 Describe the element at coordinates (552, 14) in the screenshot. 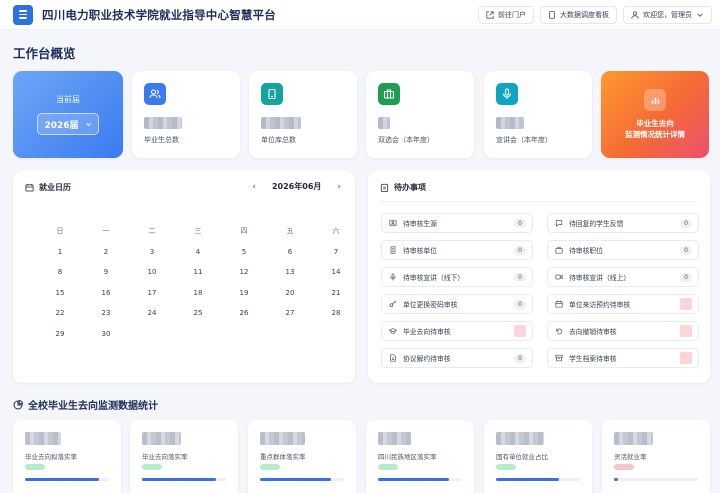

I see `tablet-icon` at that location.